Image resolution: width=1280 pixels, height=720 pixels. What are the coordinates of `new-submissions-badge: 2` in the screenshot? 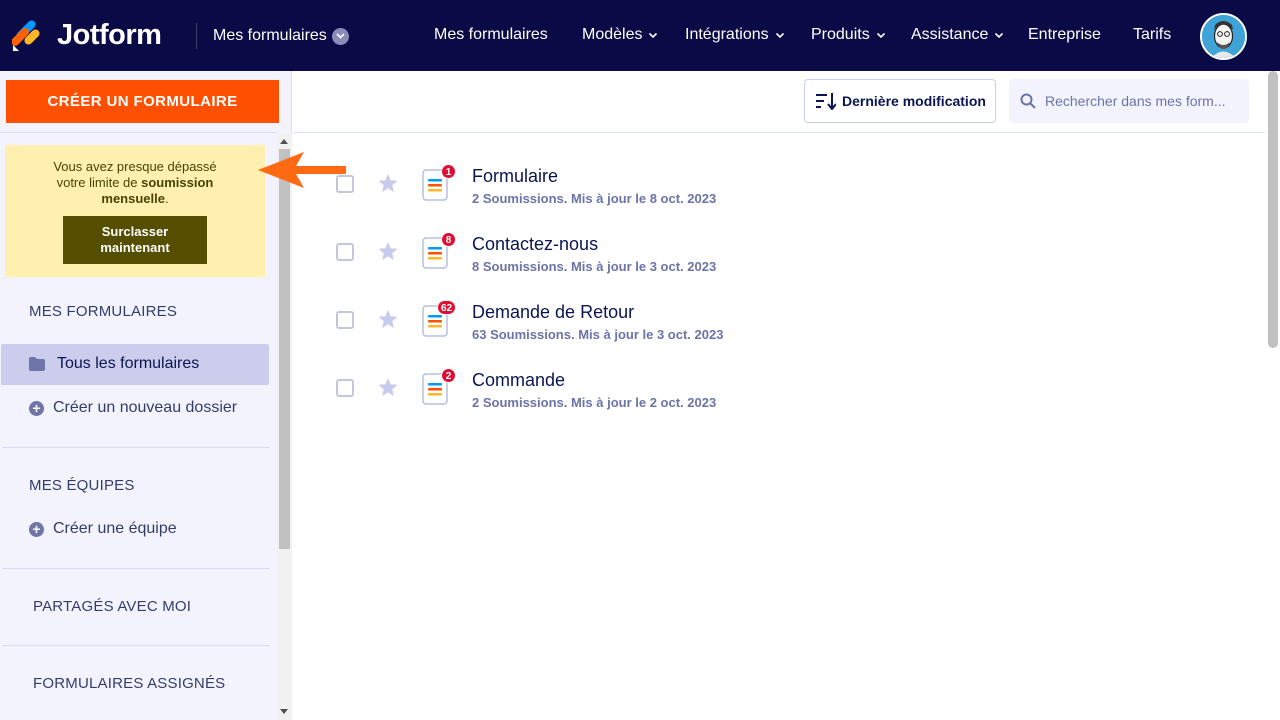 It's located at (448, 375).